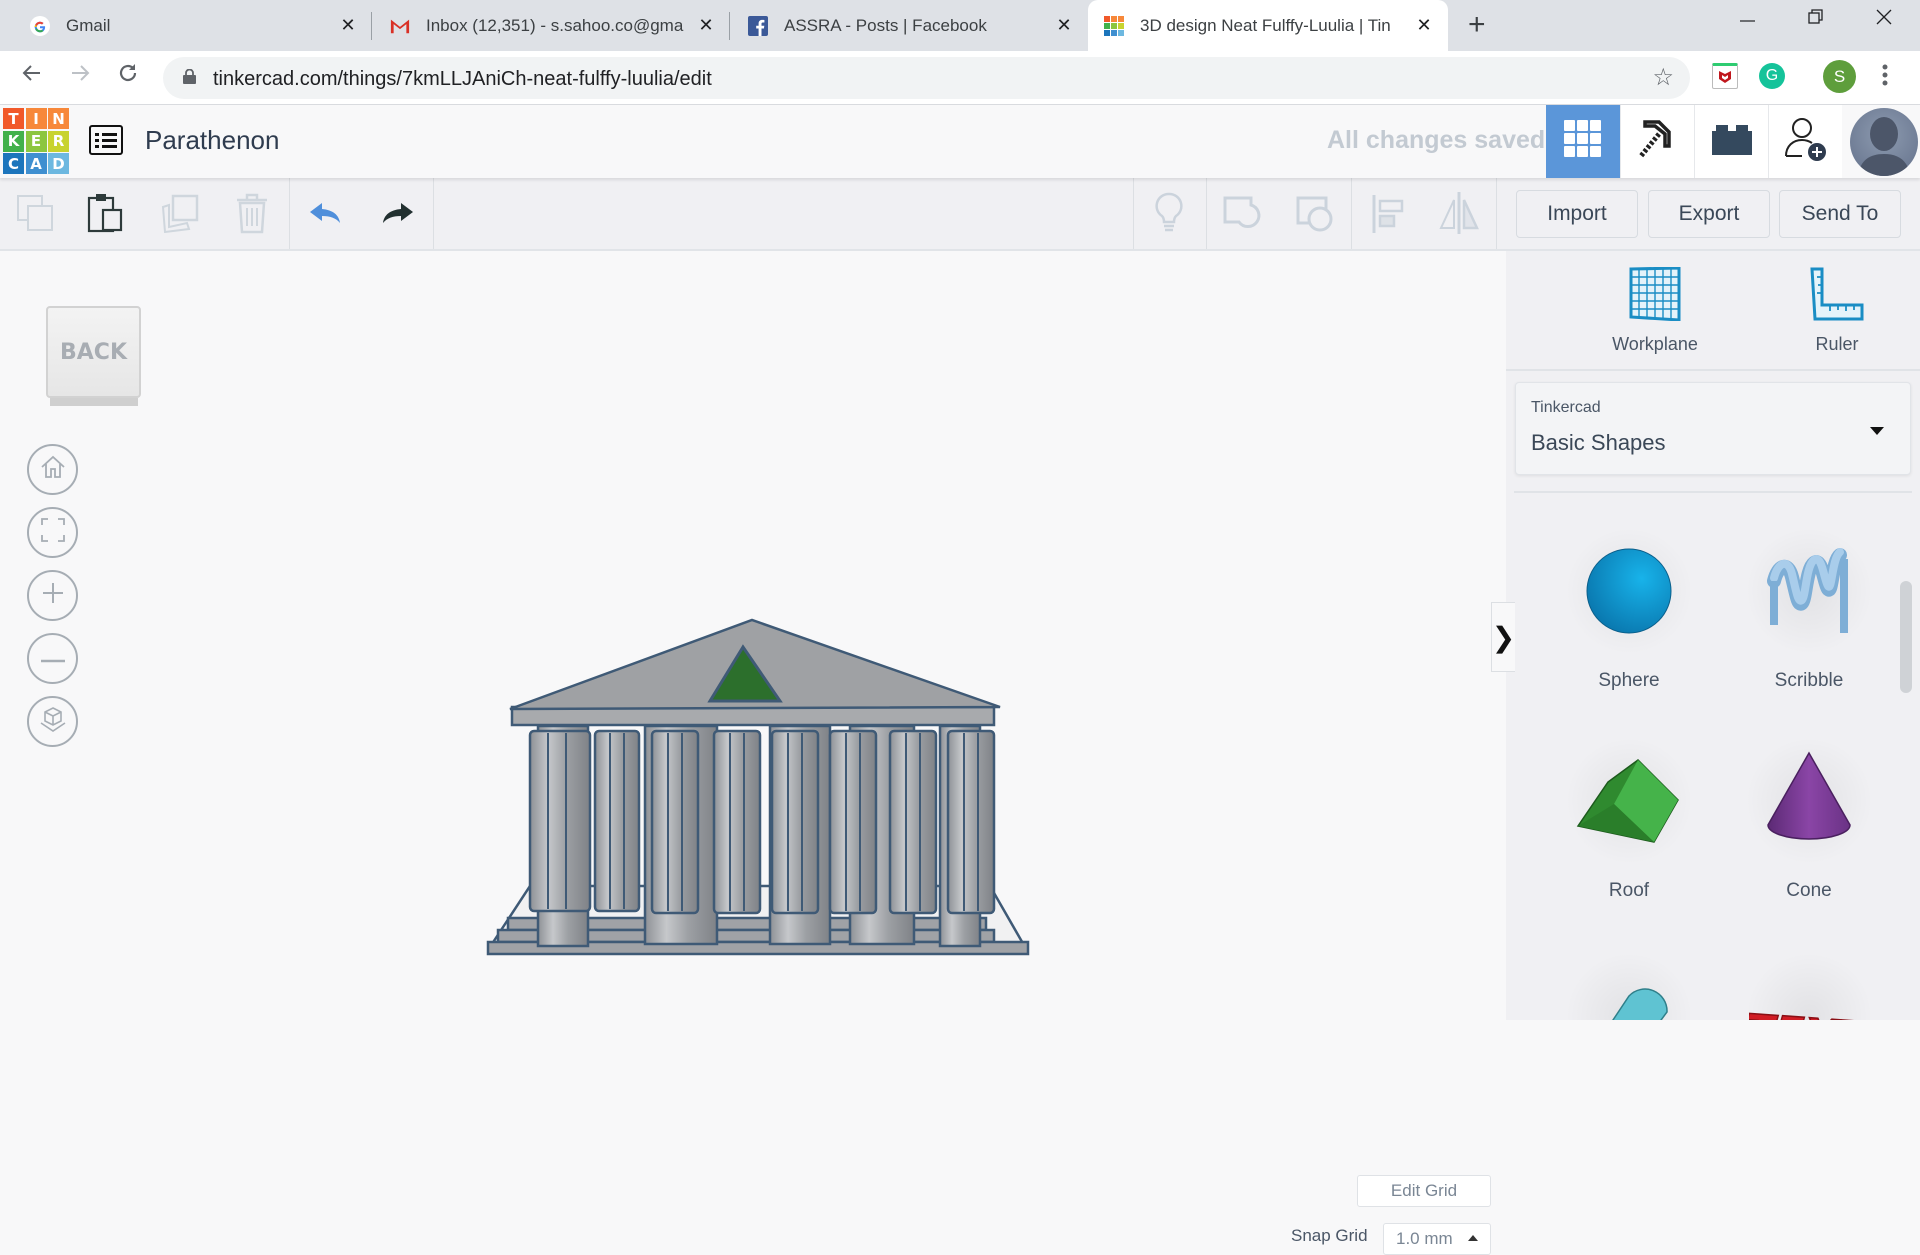 This screenshot has width=1920, height=1255. What do you see at coordinates (35, 215) in the screenshot?
I see `copy-button` at bounding box center [35, 215].